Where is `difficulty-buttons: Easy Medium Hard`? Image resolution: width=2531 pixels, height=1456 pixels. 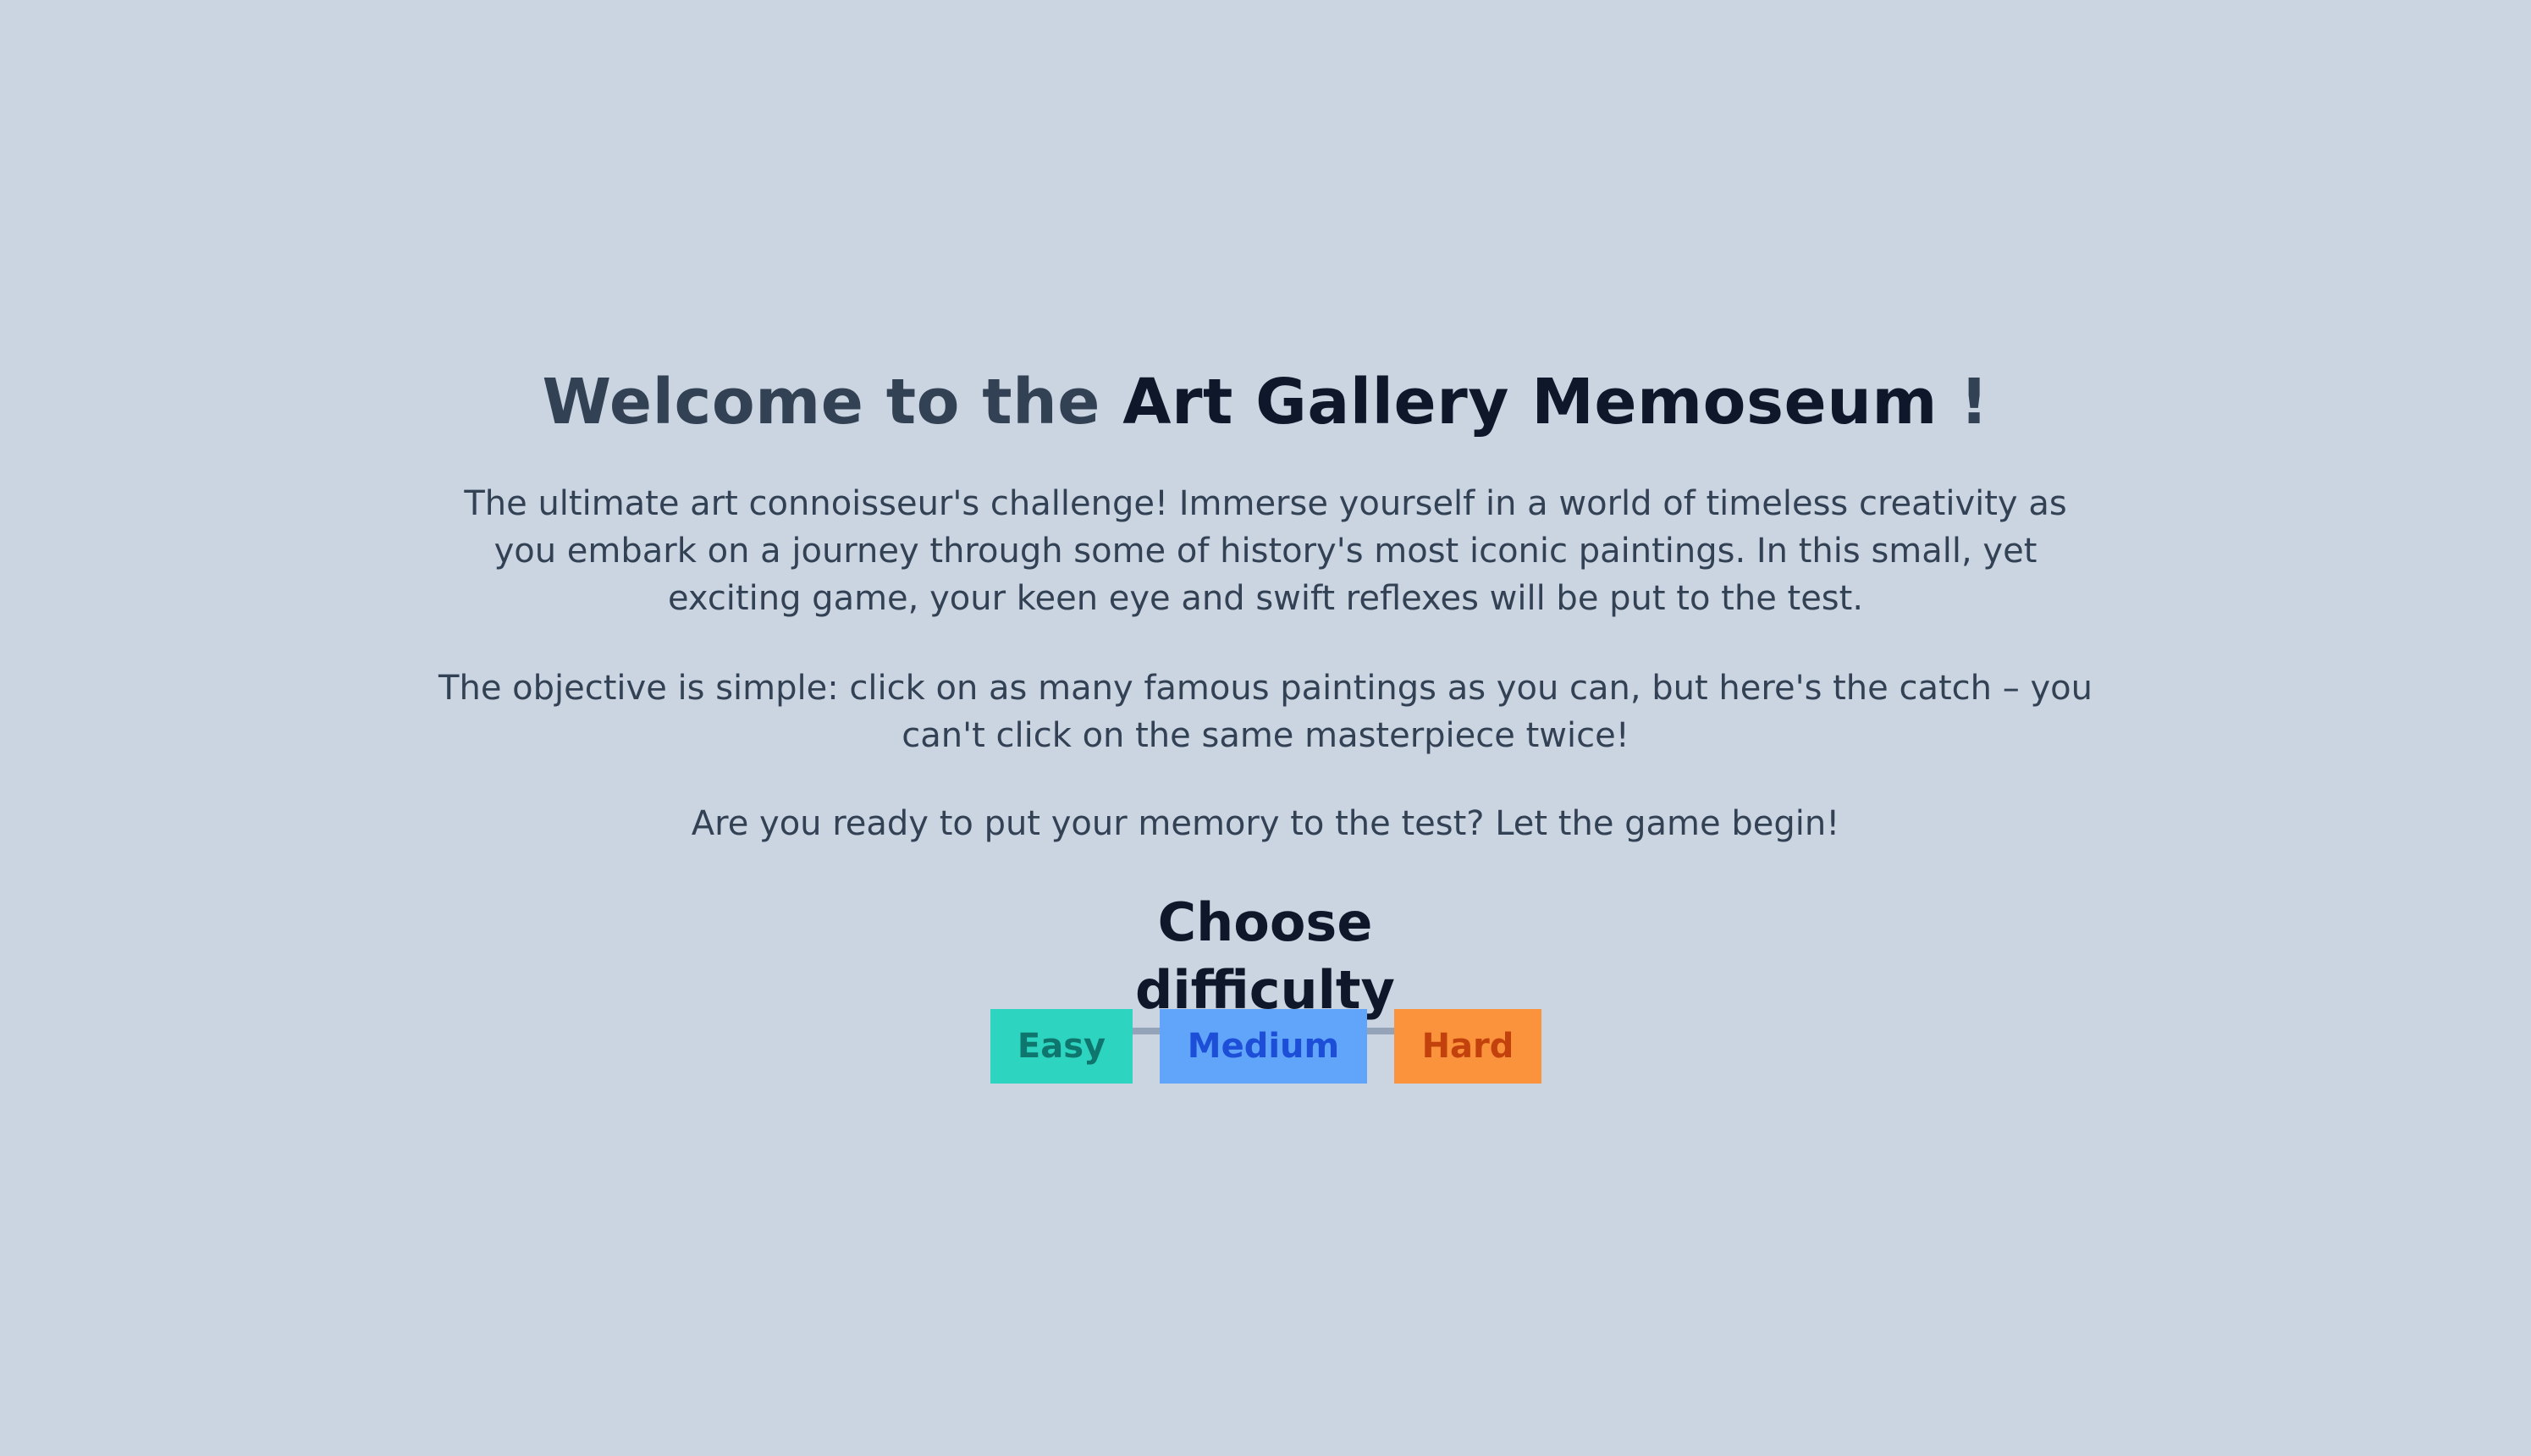
difficulty-buttons: Easy Medium Hard is located at coordinates (1265, 1046).